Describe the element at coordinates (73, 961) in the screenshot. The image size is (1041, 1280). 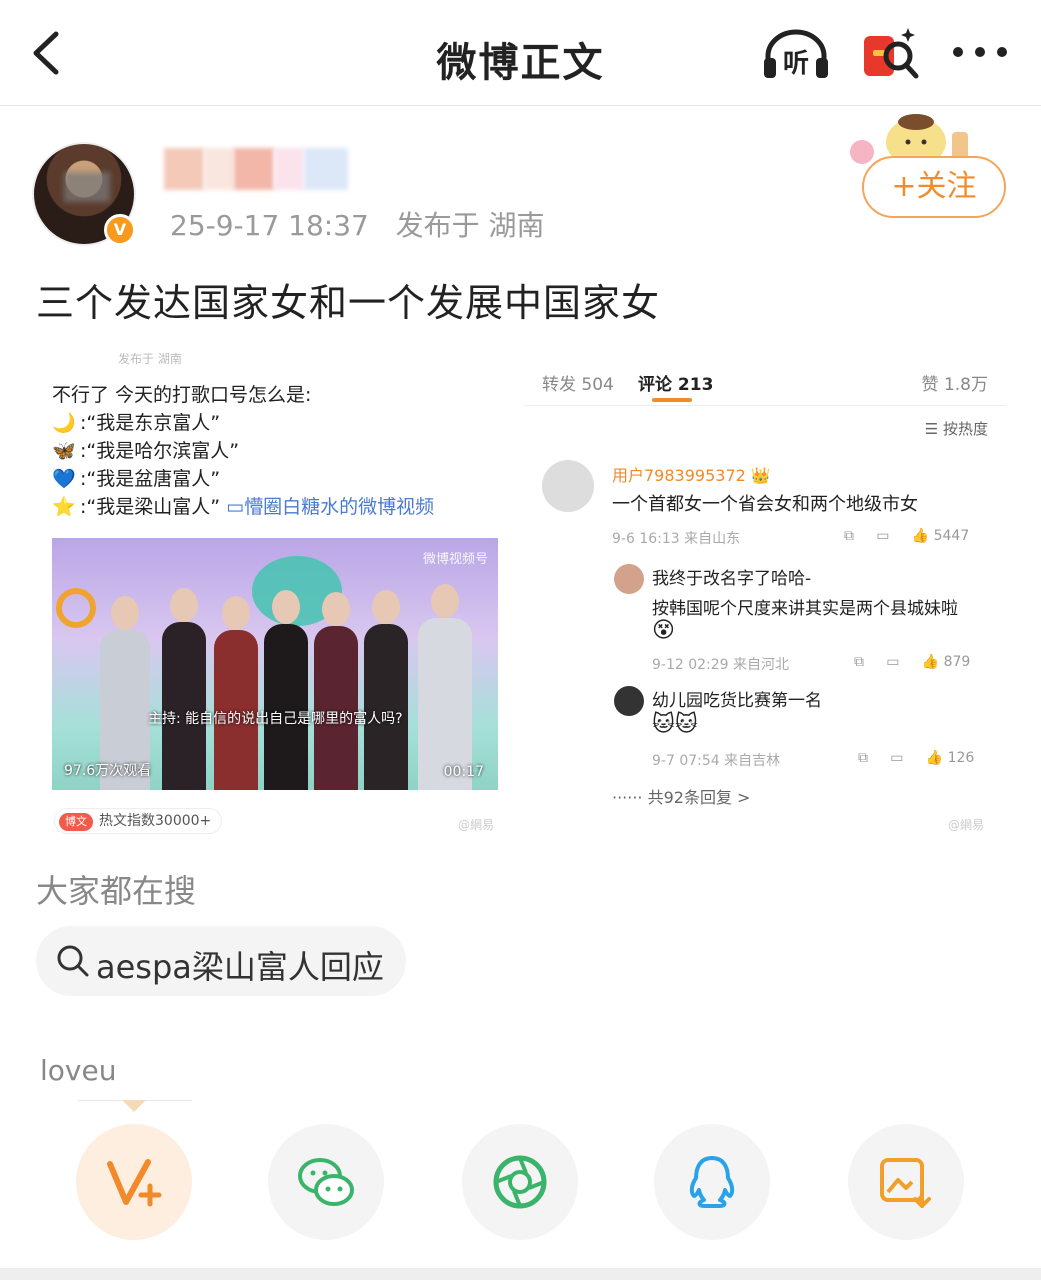
I see `search-icon` at that location.